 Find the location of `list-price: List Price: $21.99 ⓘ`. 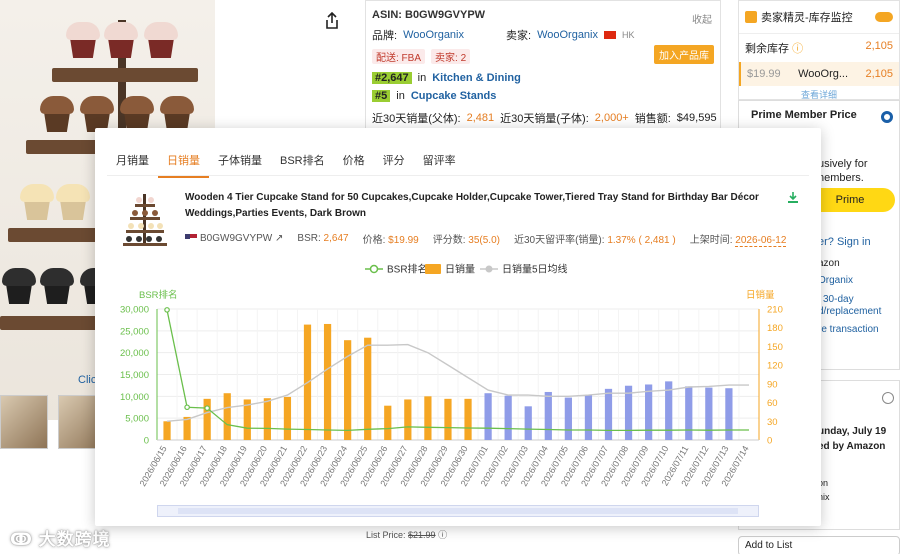

list-price: List Price: $21.99 ⓘ is located at coordinates (406, 534).